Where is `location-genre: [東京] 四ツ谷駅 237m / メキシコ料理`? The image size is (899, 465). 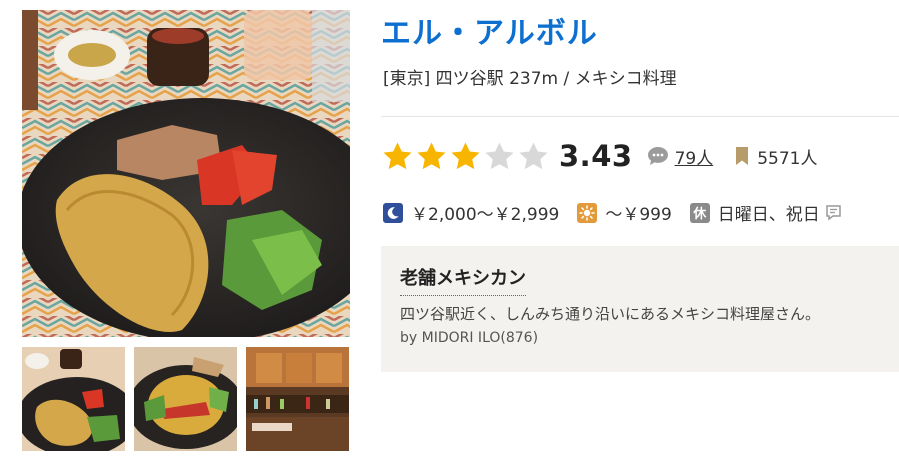
location-genre: [東京] 四ツ谷駅 237m / メキシコ料理 is located at coordinates (530, 79).